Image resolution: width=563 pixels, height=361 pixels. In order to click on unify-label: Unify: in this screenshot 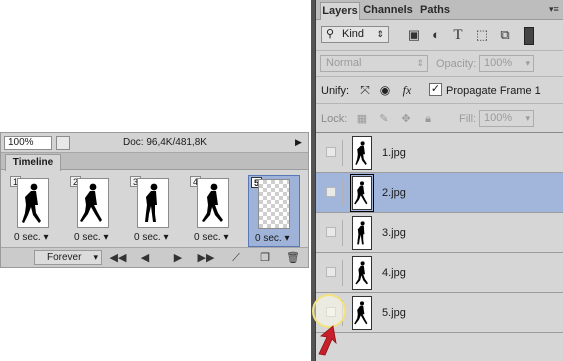, I will do `click(335, 91)`.